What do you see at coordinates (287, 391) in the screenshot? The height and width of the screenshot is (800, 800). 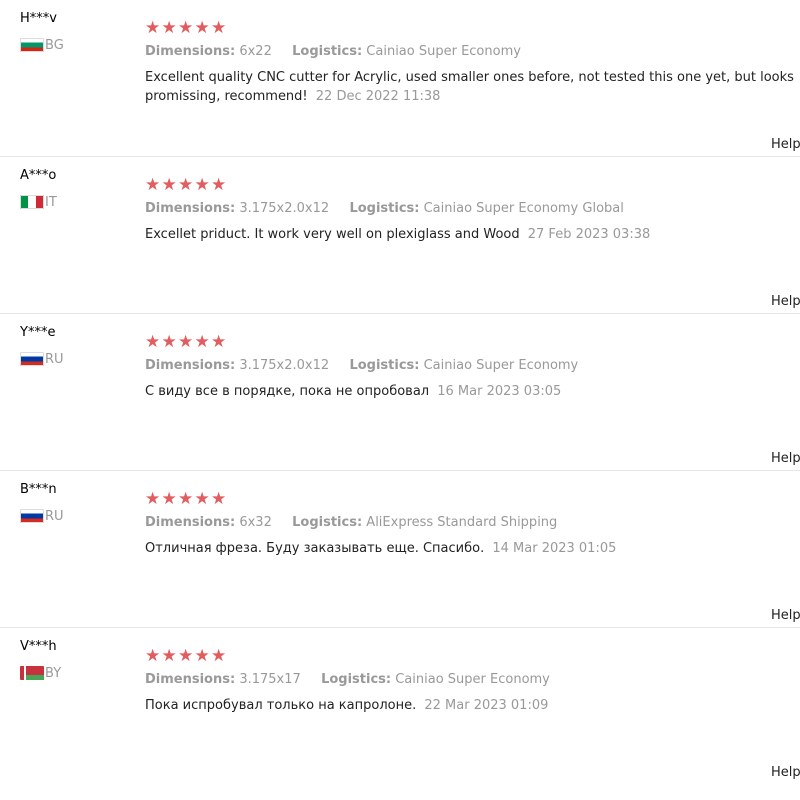 I see `review-text: С виду все в порядке, пока не опробовал` at bounding box center [287, 391].